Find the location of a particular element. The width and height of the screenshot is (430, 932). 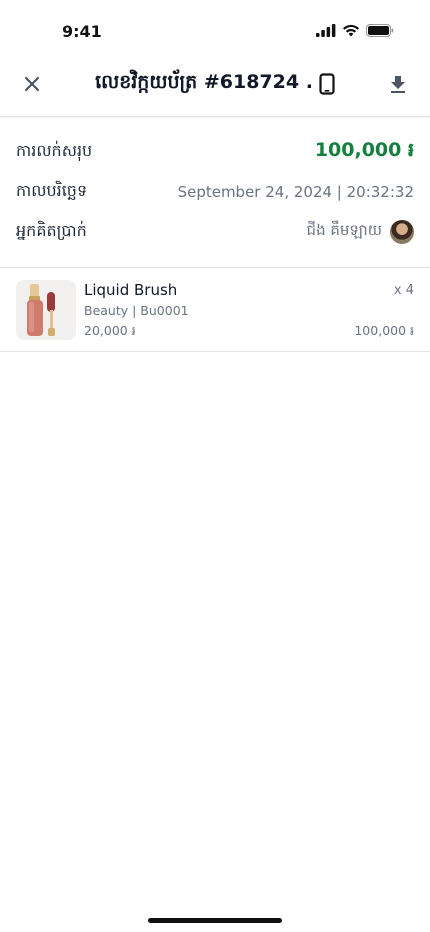

header-bar: លេខវិក្កយប័ត្រ #618724 . is located at coordinates (215, 88).